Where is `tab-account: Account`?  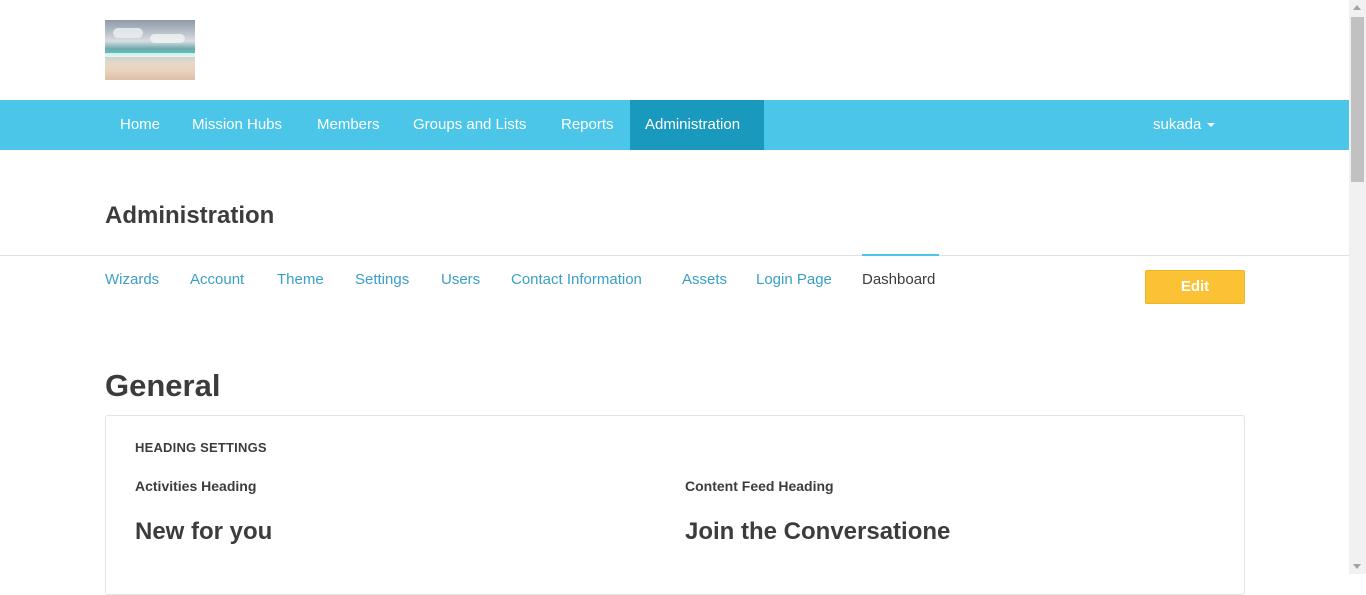 tab-account: Account is located at coordinates (217, 280).